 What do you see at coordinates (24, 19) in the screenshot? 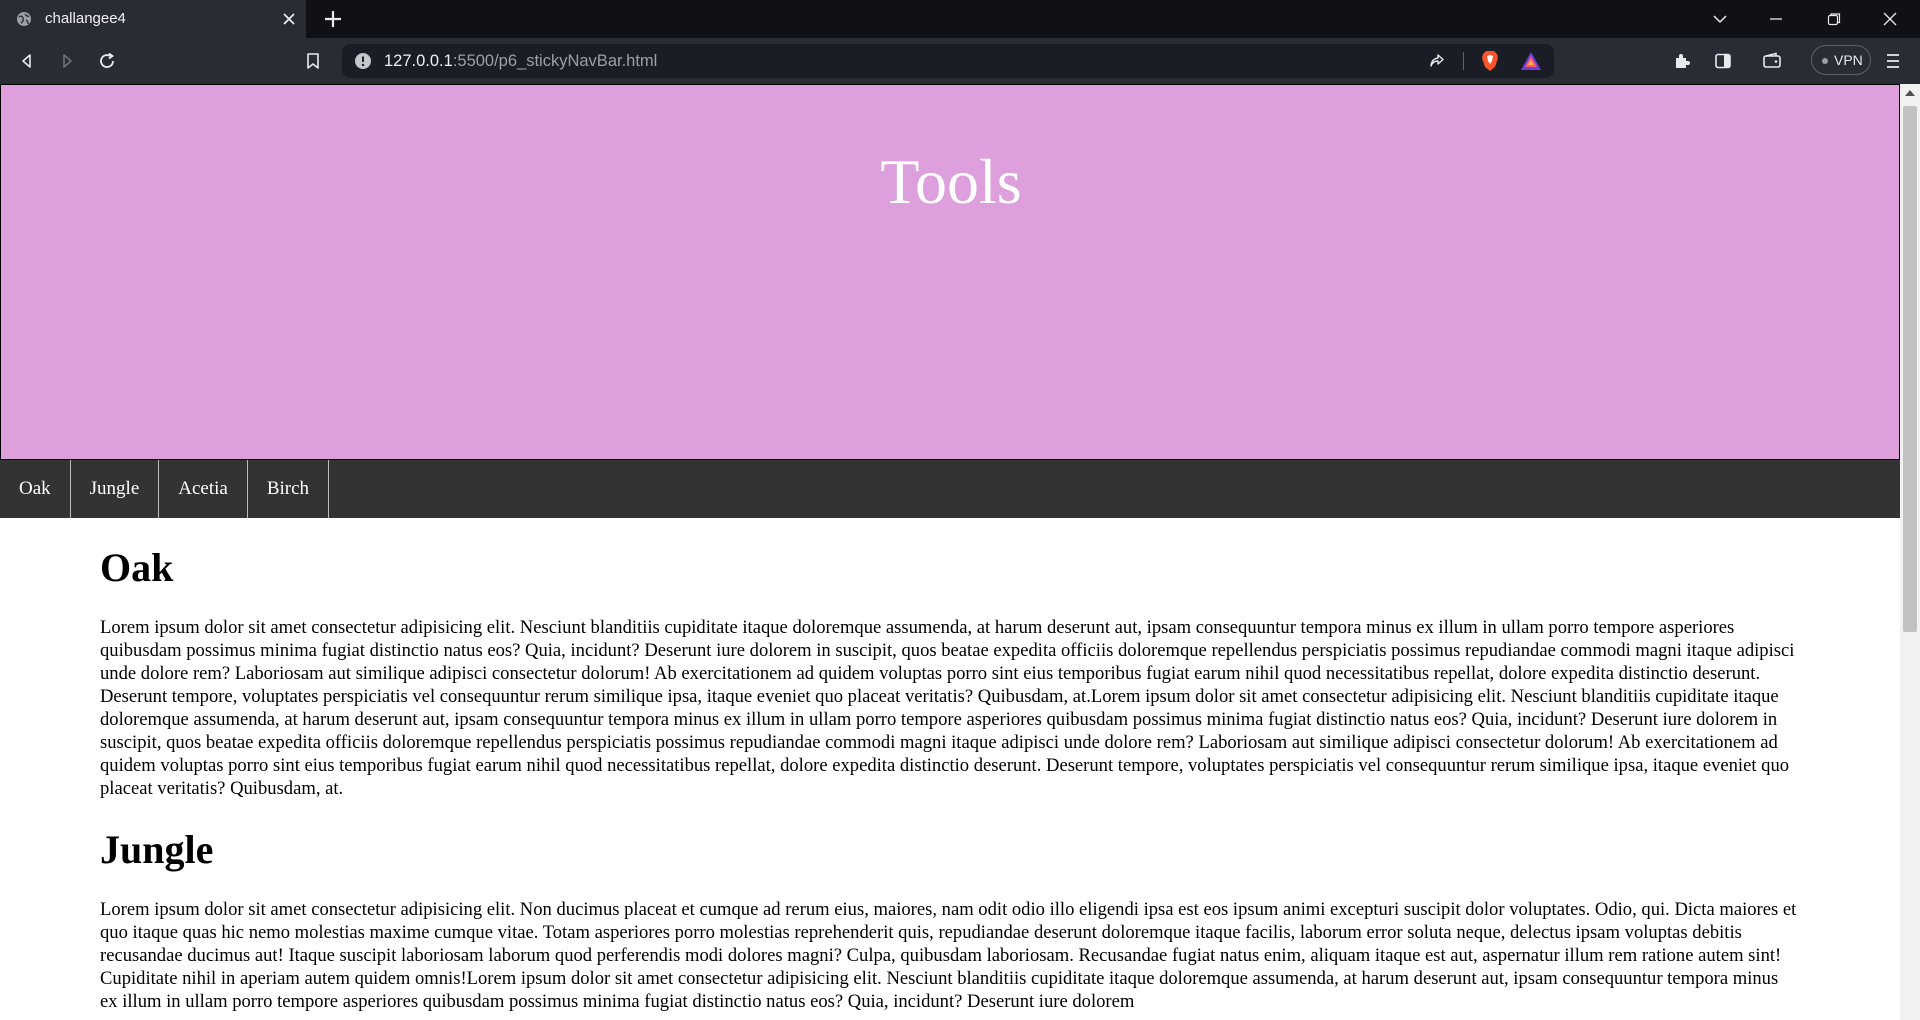
I see `globe-icon` at bounding box center [24, 19].